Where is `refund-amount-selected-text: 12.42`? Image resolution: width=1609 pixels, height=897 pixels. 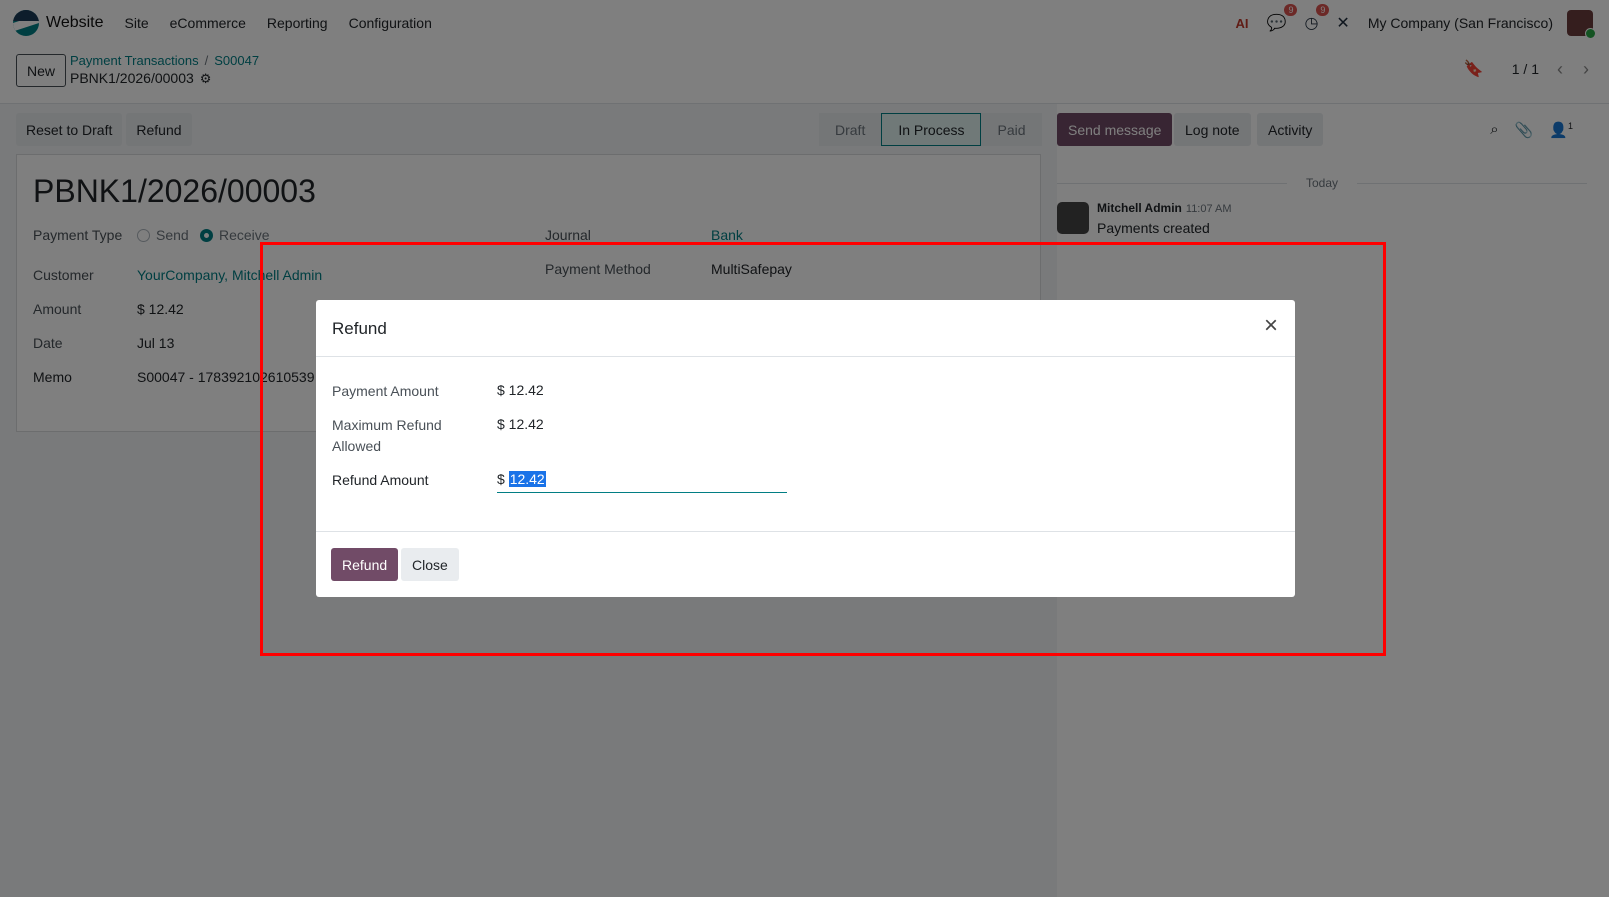
refund-amount-selected-text: 12.42 is located at coordinates (527, 479).